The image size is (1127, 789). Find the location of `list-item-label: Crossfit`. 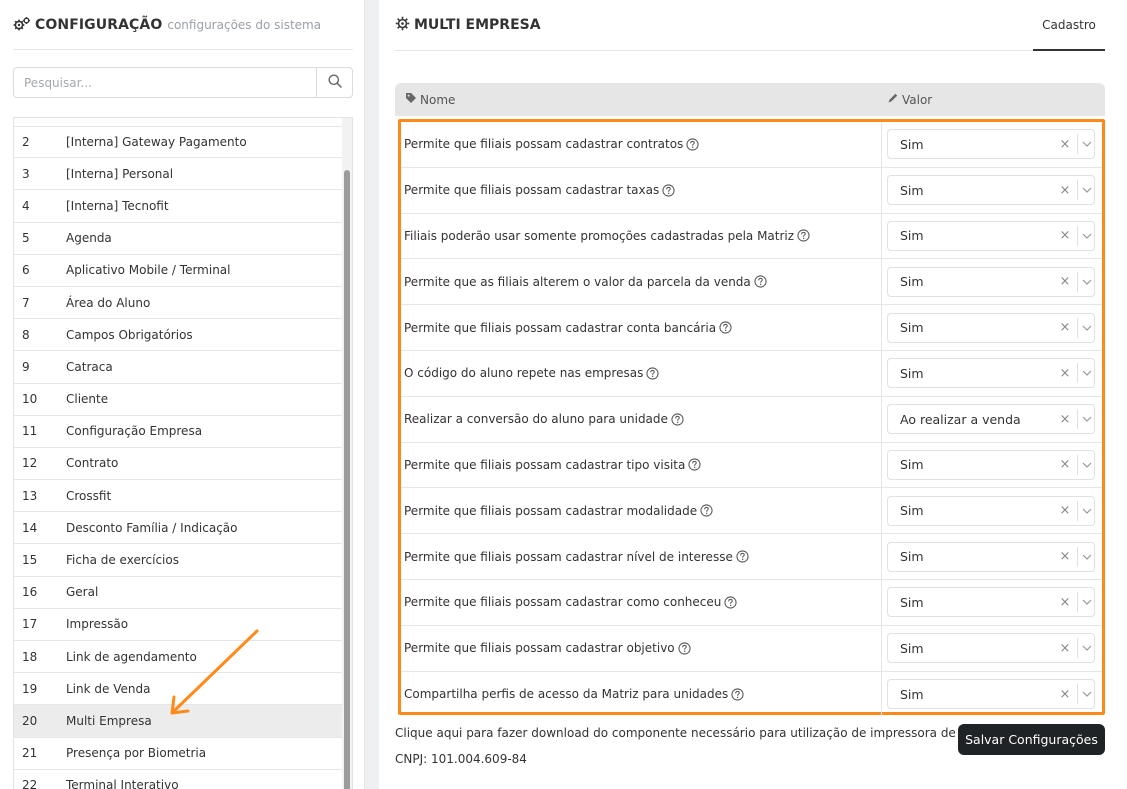

list-item-label: Crossfit is located at coordinates (89, 495).